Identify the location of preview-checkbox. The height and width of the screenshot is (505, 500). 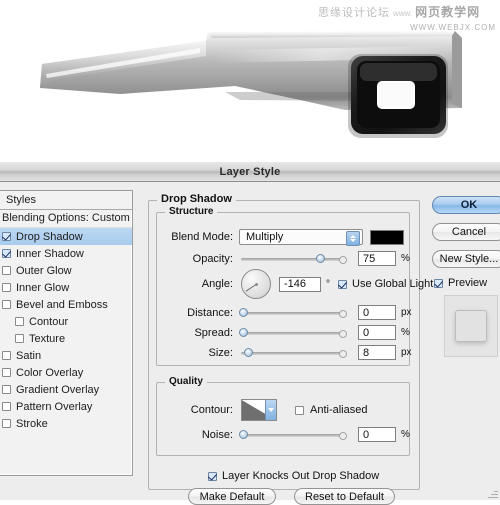
(438, 283).